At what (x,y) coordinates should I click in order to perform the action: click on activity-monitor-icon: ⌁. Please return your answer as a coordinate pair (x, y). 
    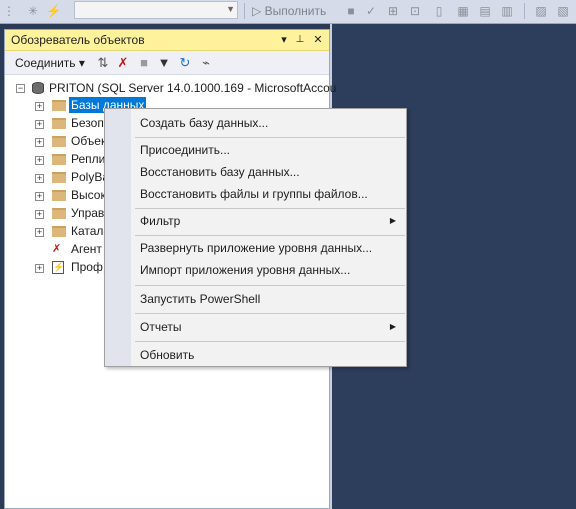
    Looking at the image, I should click on (206, 63).